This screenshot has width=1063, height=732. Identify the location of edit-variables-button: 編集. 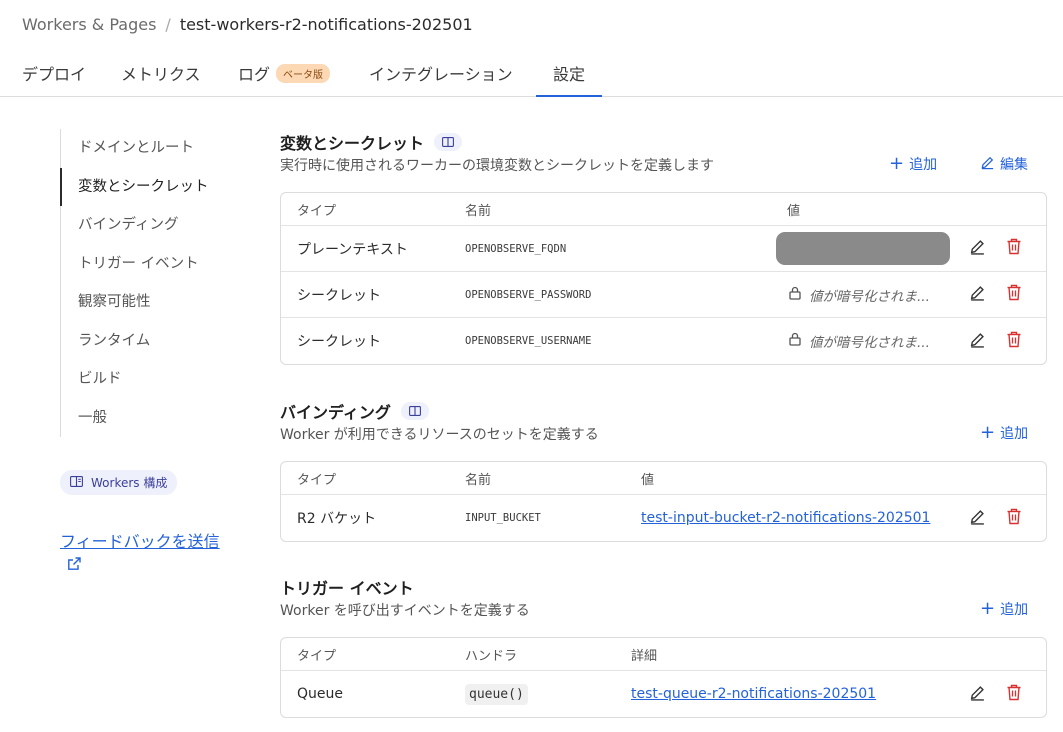
(1004, 164).